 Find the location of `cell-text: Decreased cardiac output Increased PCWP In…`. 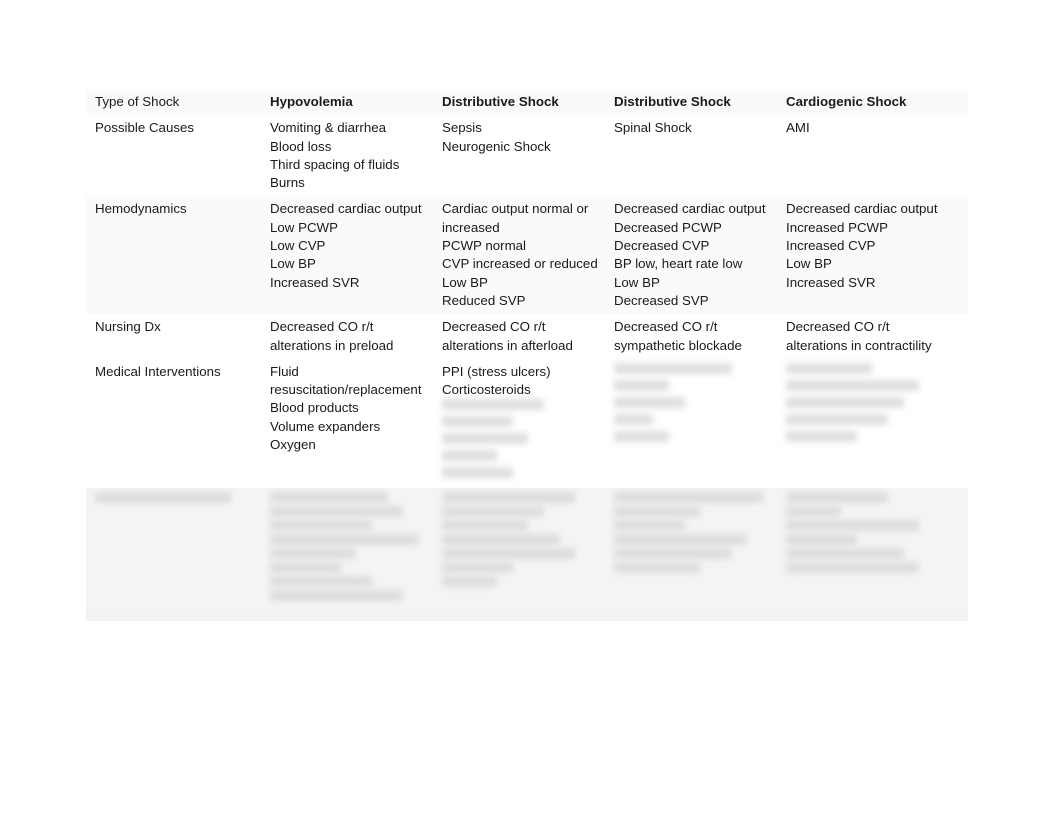

cell-text: Decreased cardiac output Increased PCWP In… is located at coordinates (862, 245).